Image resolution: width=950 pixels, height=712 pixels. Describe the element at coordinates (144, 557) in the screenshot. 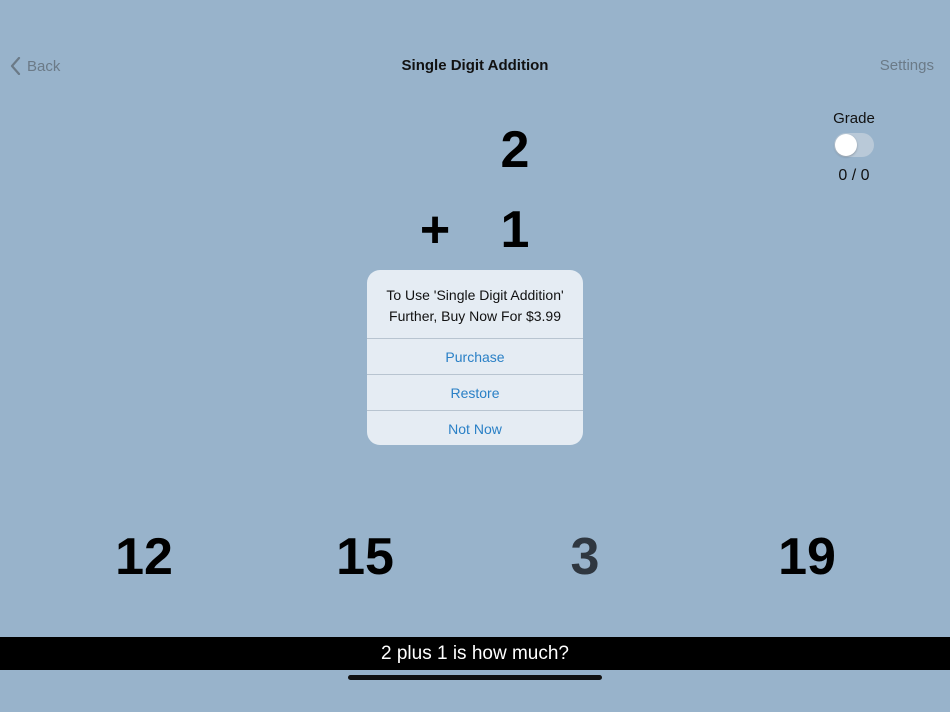

I see `answer-option-1: 12` at that location.